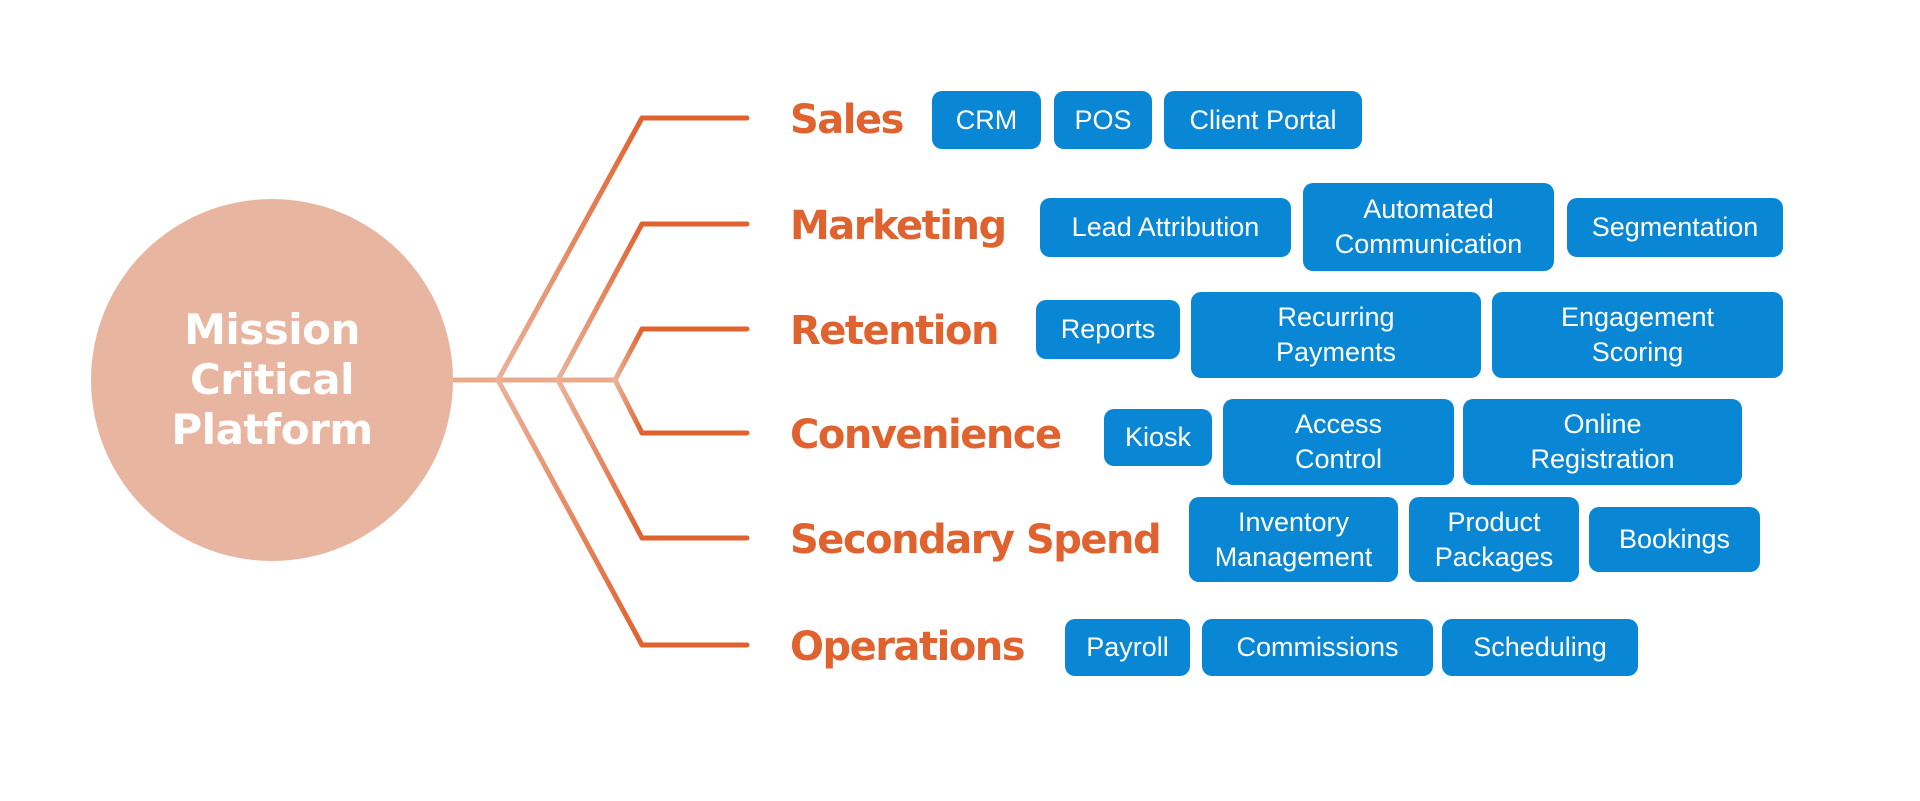  Describe the element at coordinates (926, 435) in the screenshot. I see `category-label-convenience: Convenience` at that location.